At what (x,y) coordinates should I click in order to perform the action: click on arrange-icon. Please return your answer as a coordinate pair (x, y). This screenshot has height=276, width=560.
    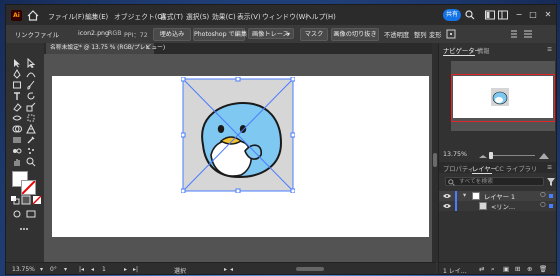
    Looking at the image, I should click on (514, 34).